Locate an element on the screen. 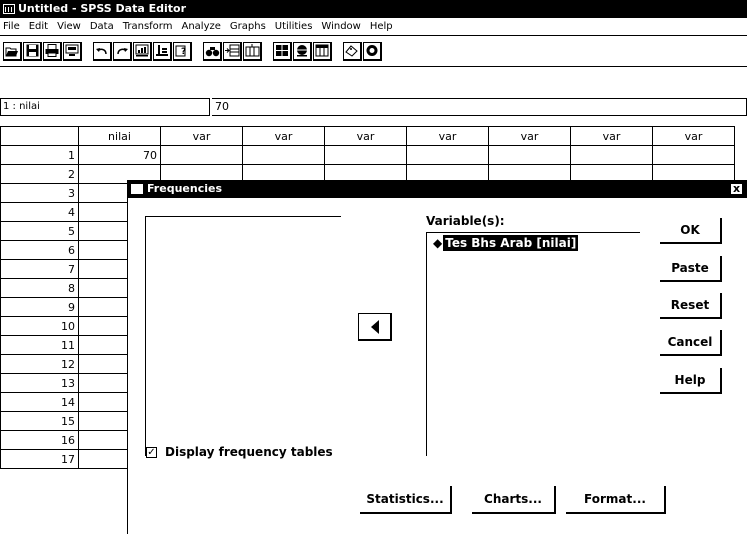  arrow-left-icon is located at coordinates (374, 326).